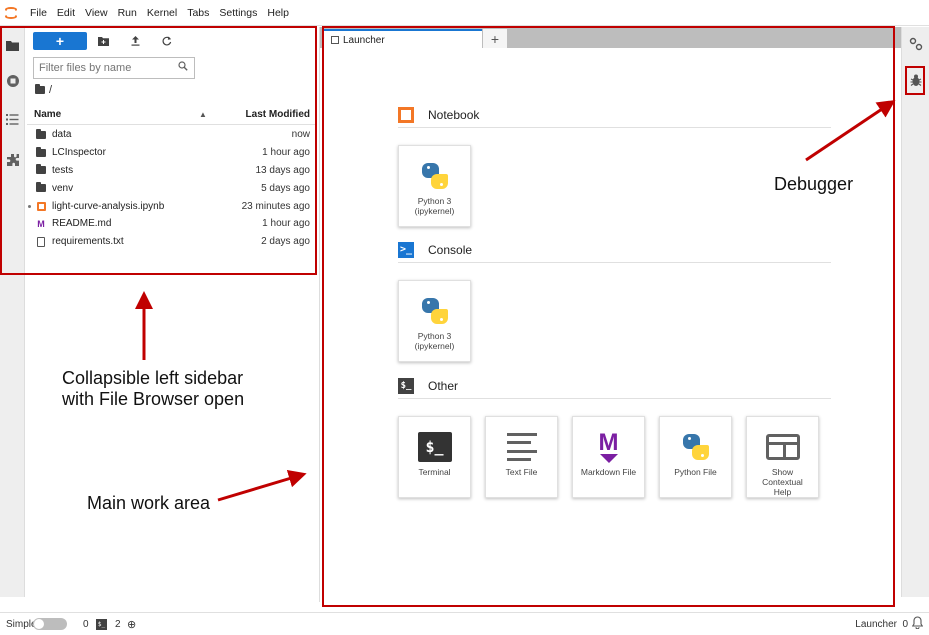 The height and width of the screenshot is (635, 929). Describe the element at coordinates (238, 13) in the screenshot. I see `menu-settings: Settings` at that location.